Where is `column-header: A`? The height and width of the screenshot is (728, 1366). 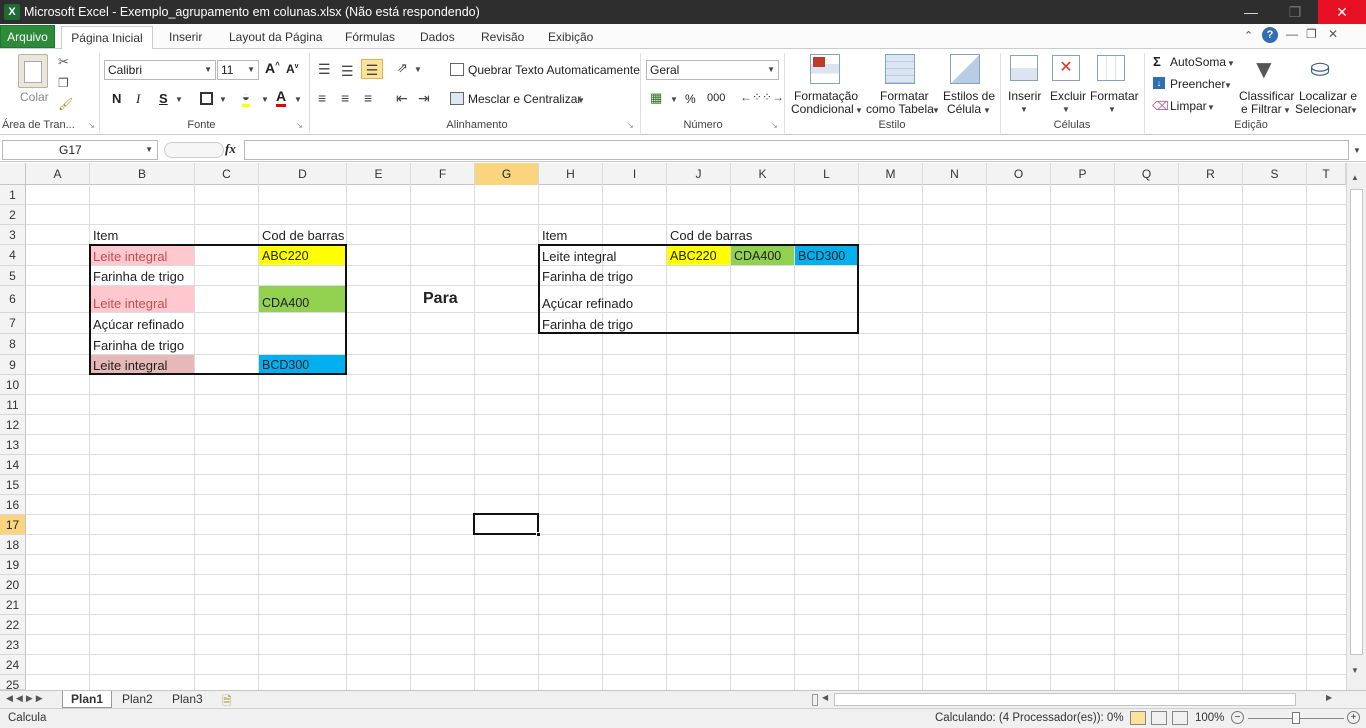
column-header: A is located at coordinates (58, 174).